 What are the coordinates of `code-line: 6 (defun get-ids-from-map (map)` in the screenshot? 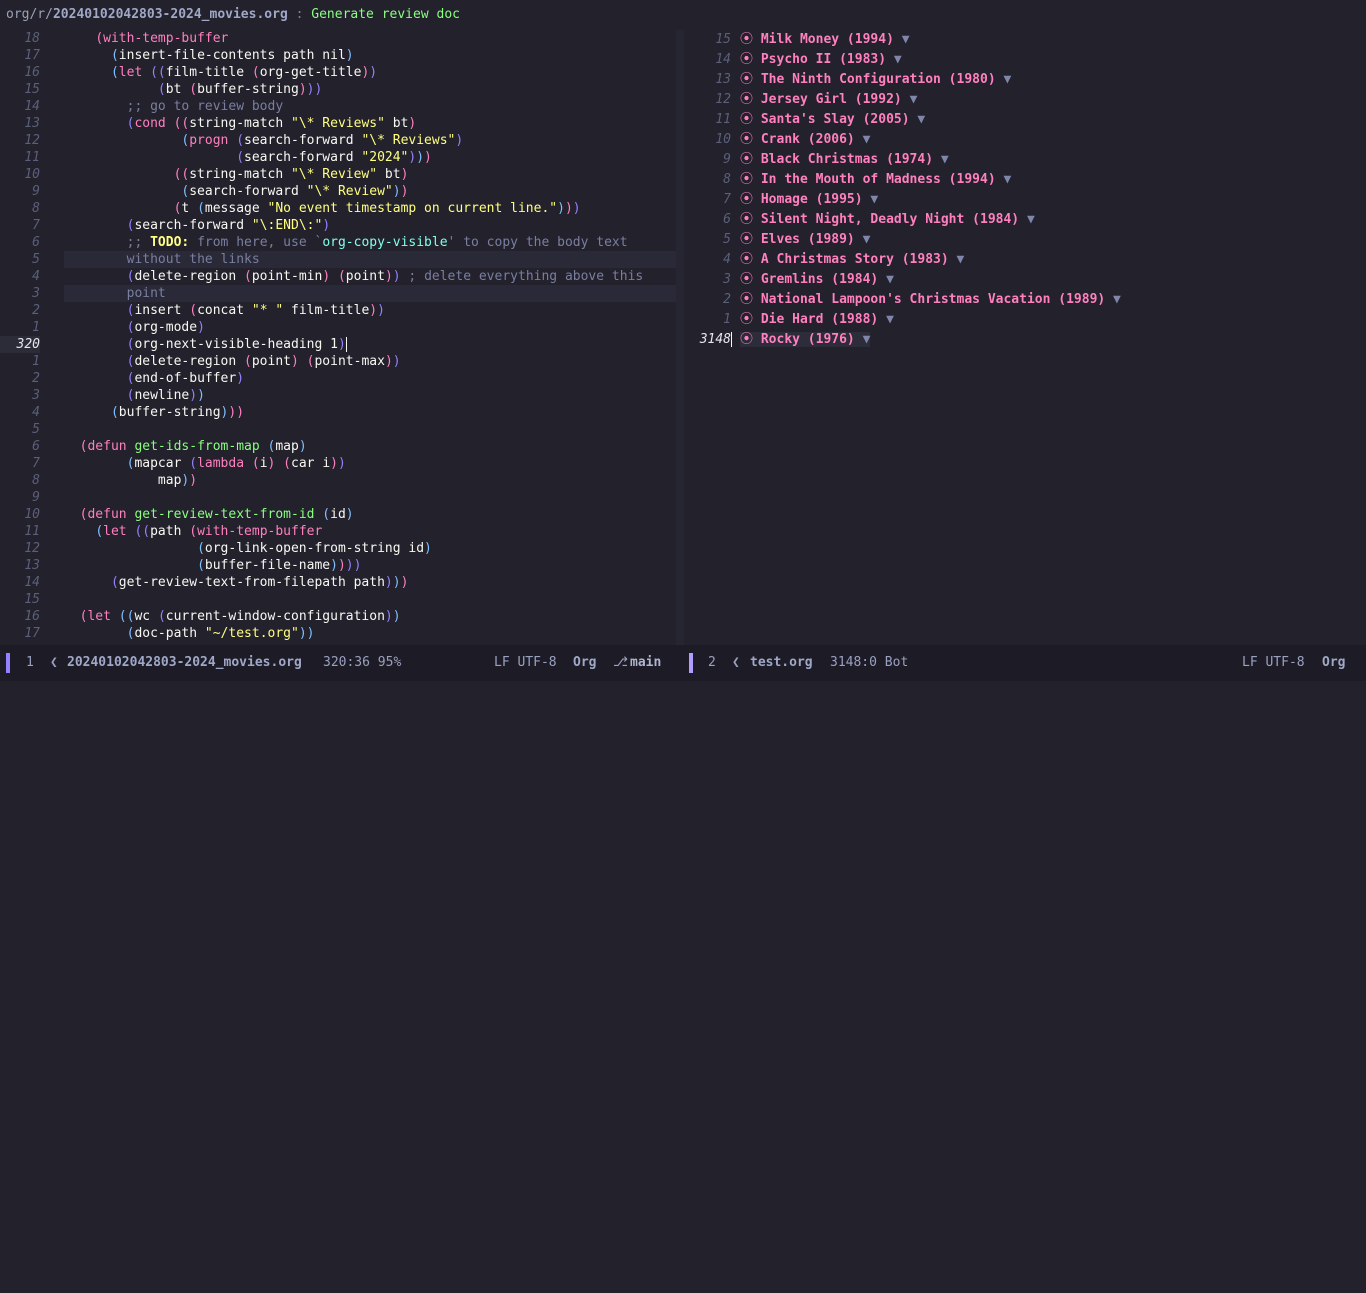 It's located at (338, 446).